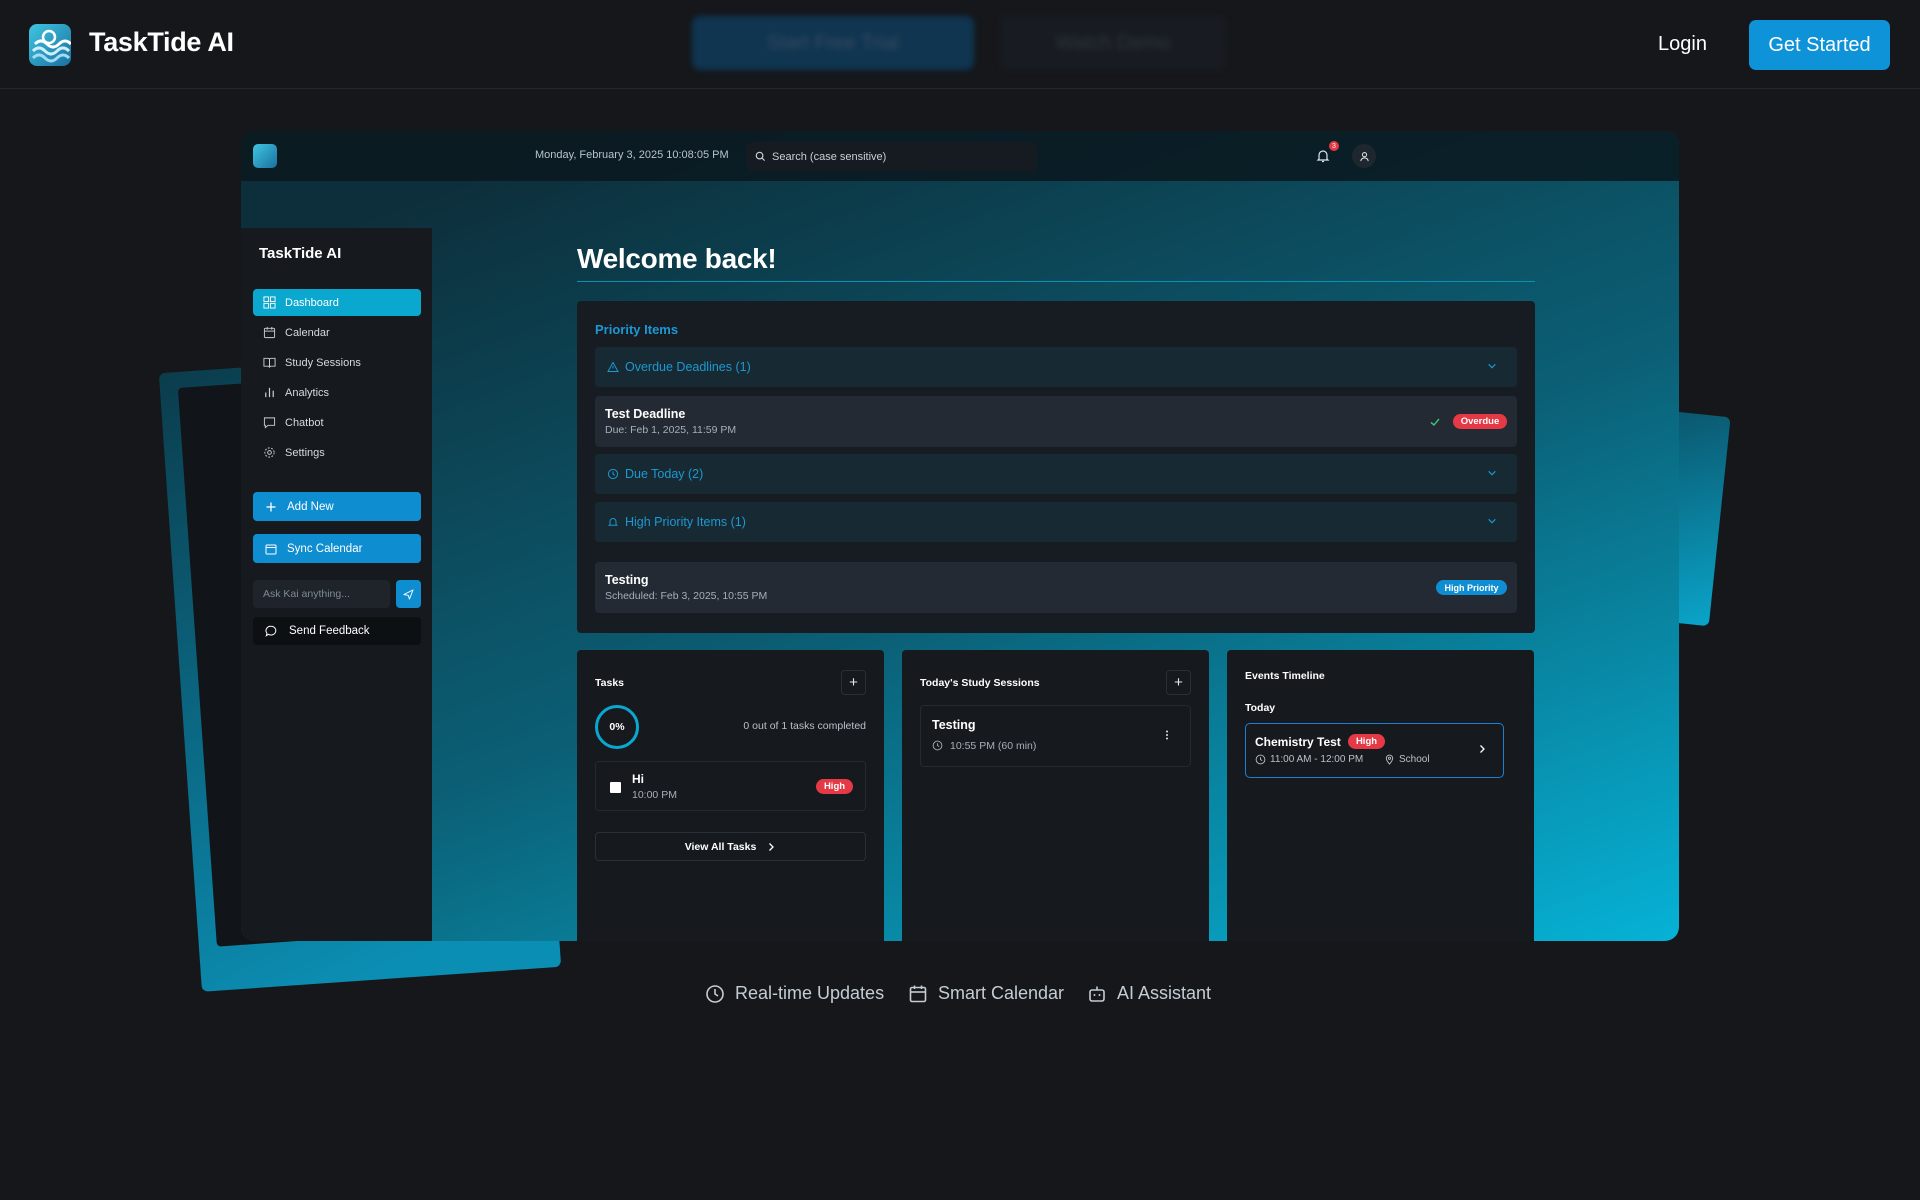 This screenshot has height=1200, width=1920. I want to click on send-icon, so click(408, 594).